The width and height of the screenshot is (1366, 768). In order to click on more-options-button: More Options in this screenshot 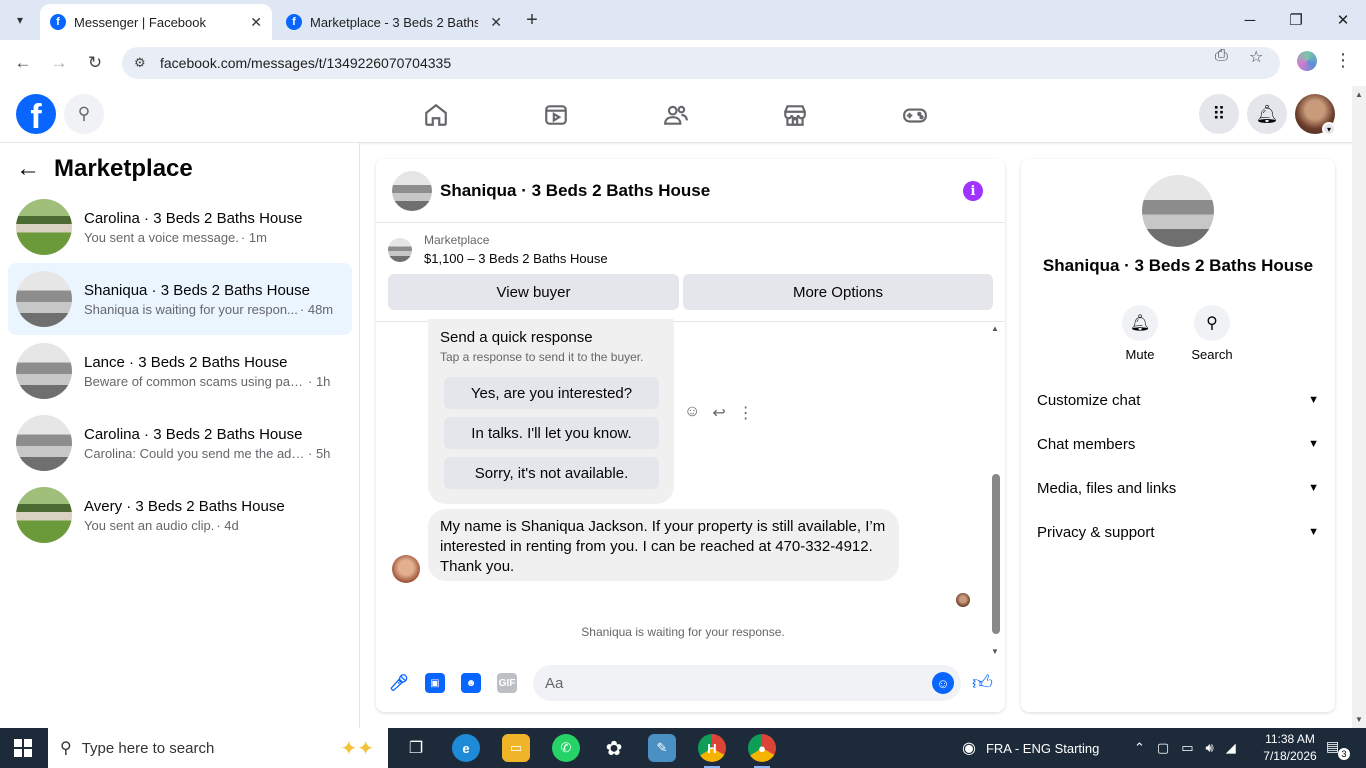, I will do `click(838, 292)`.